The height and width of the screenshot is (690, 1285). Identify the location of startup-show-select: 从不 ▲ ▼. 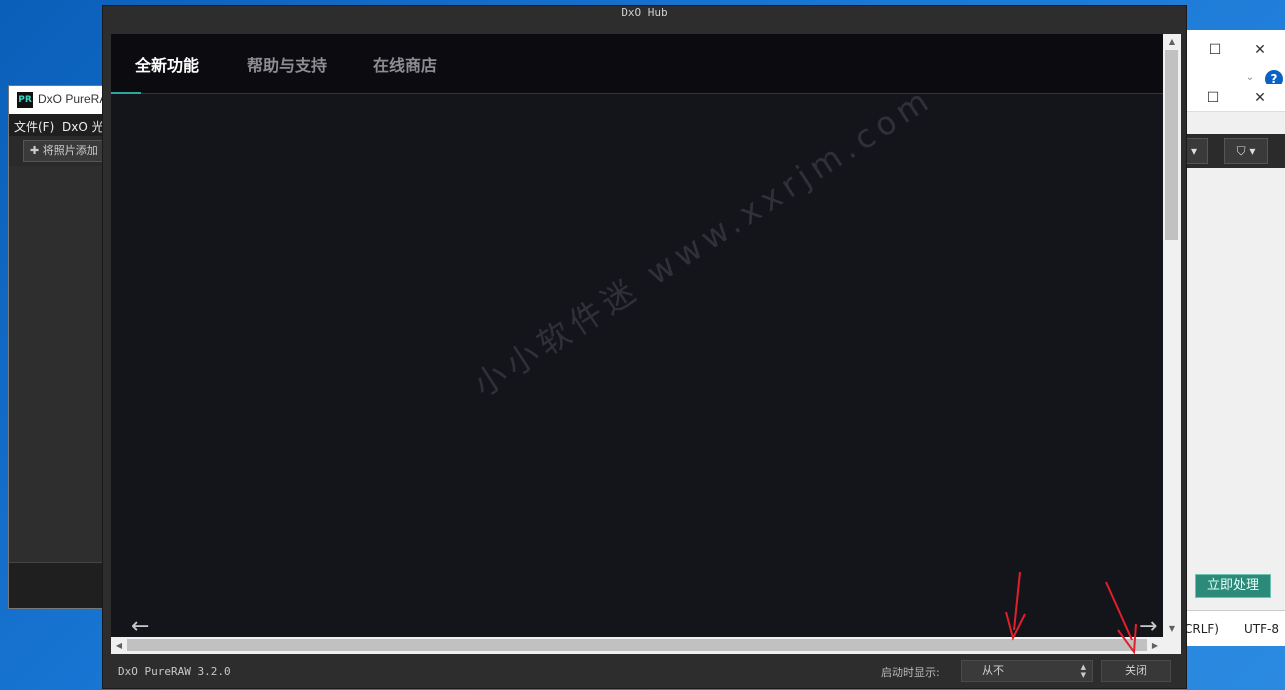
(1027, 671).